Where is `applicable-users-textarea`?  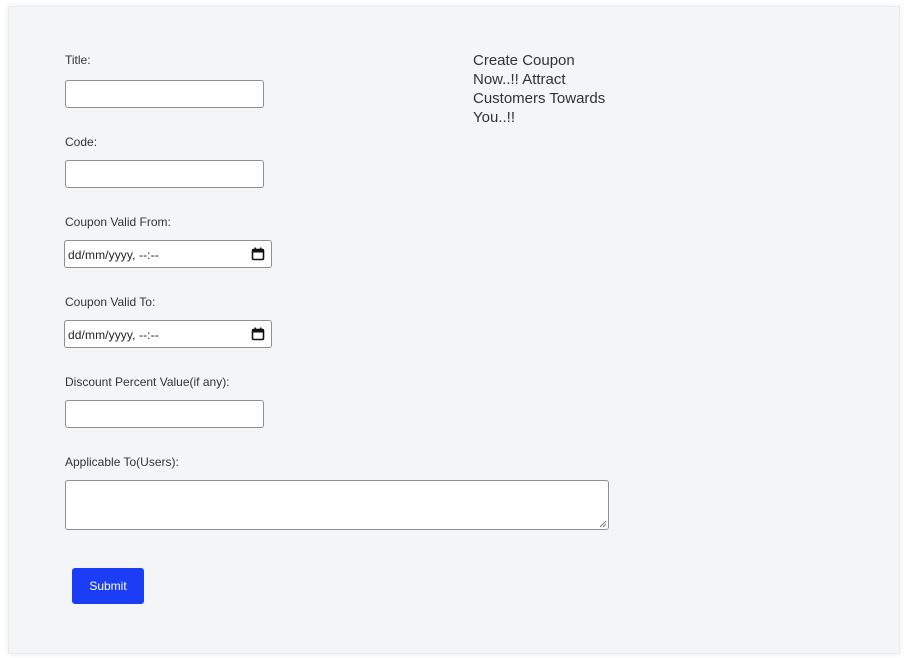 applicable-users-textarea is located at coordinates (337, 505).